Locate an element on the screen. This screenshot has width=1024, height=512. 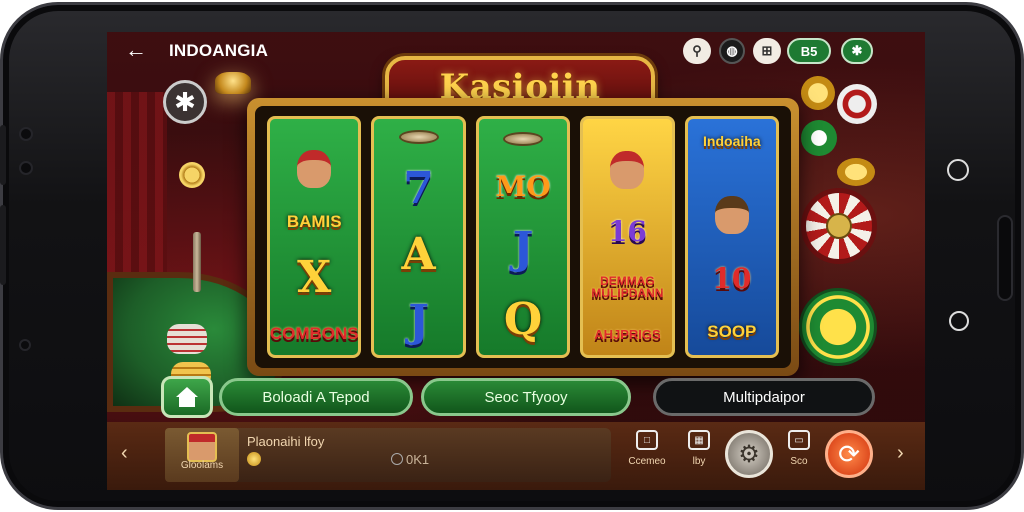
reel-symbol: X is located at coordinates (314, 277).